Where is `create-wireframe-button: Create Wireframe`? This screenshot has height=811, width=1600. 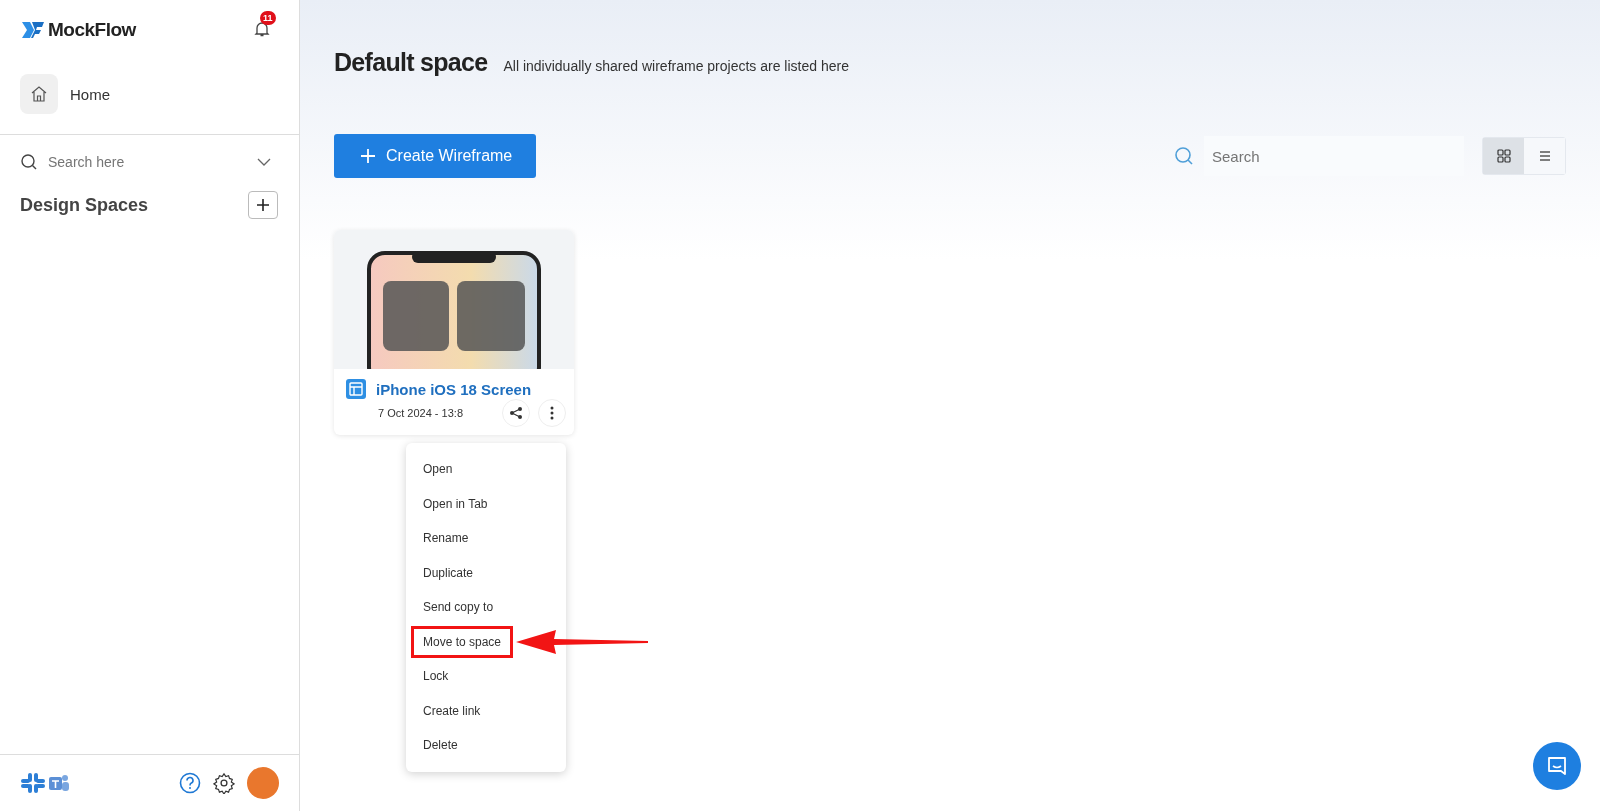
create-wireframe-button: Create Wireframe is located at coordinates (435, 156).